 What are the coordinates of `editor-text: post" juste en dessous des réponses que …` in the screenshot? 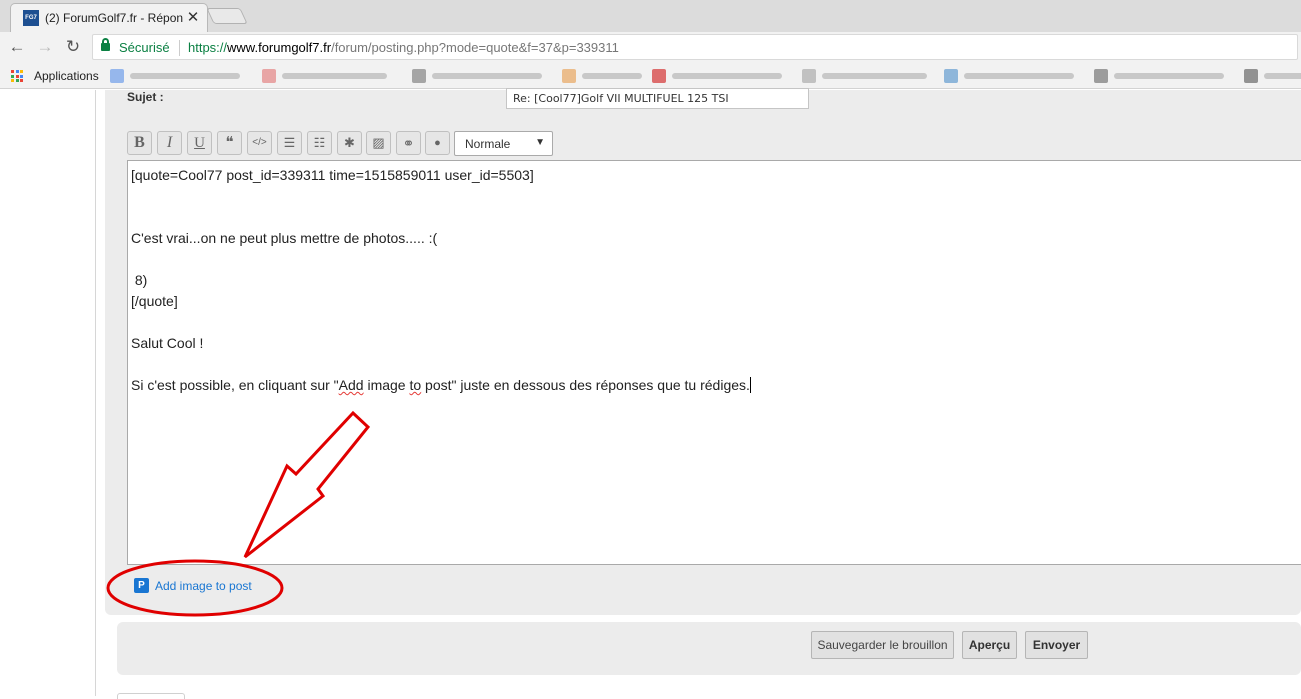 It's located at (585, 385).